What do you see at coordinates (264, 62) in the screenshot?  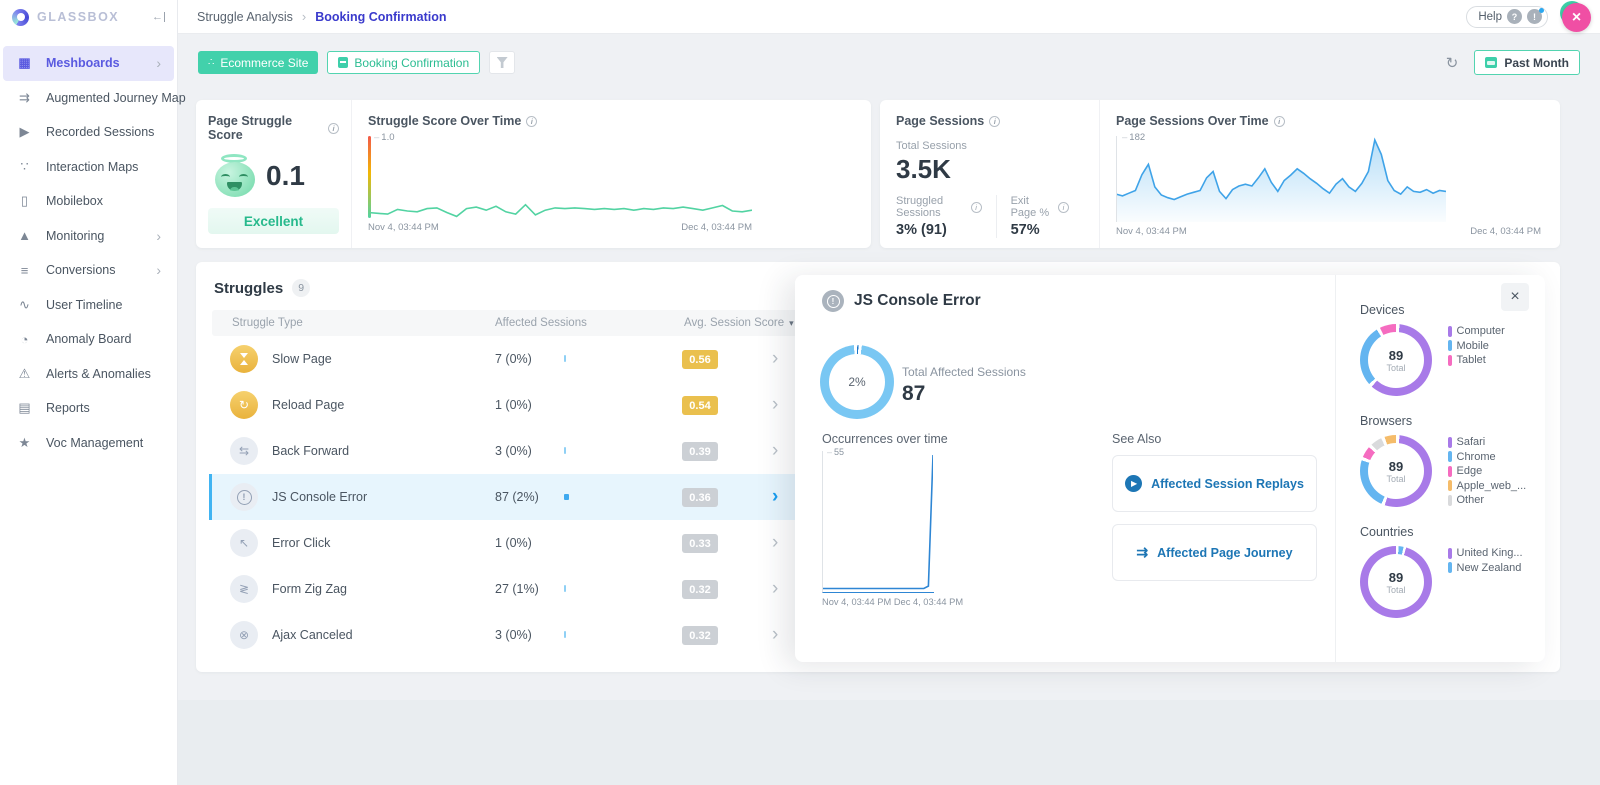 I see `site-chip-label: Ecommerce Site` at bounding box center [264, 62].